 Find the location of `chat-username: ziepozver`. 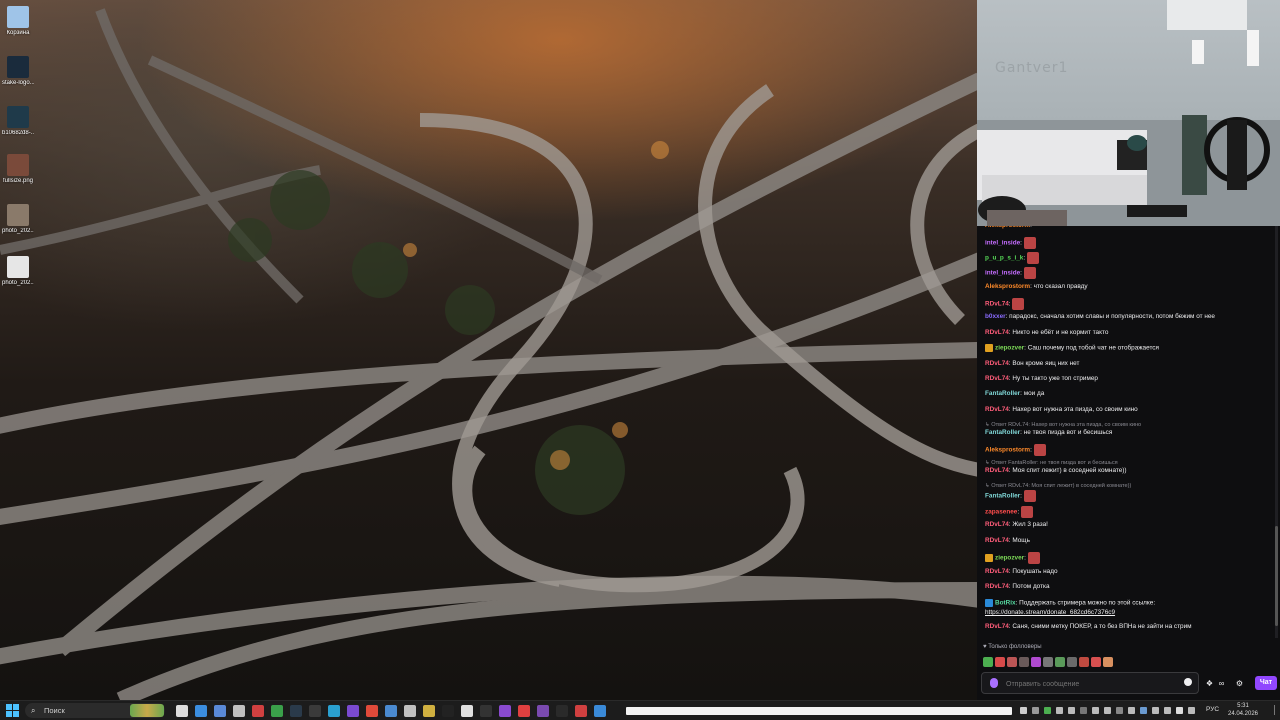

chat-username: ziepozver is located at coordinates (1009, 558).